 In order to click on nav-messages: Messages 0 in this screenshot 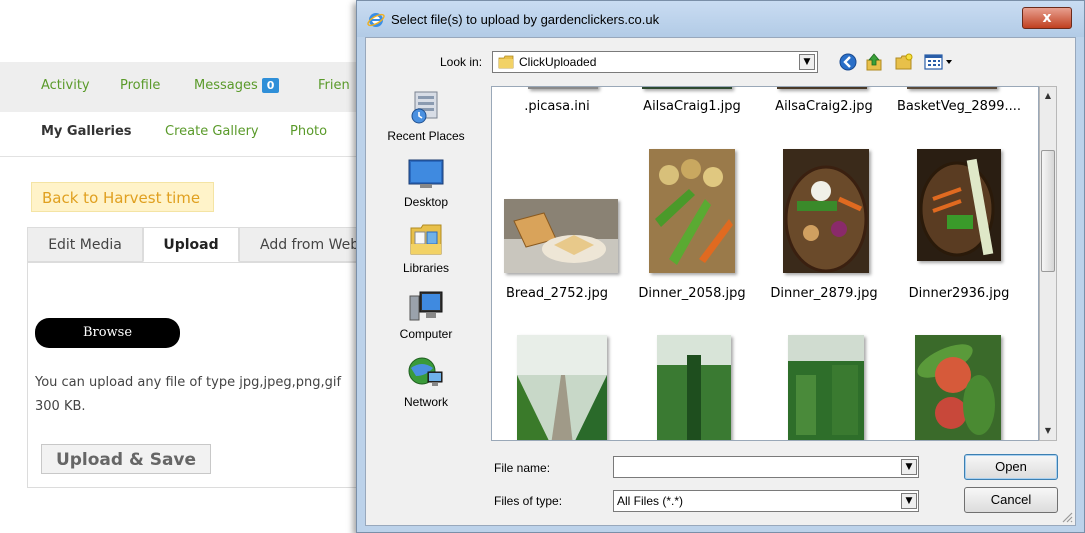, I will do `click(237, 85)`.